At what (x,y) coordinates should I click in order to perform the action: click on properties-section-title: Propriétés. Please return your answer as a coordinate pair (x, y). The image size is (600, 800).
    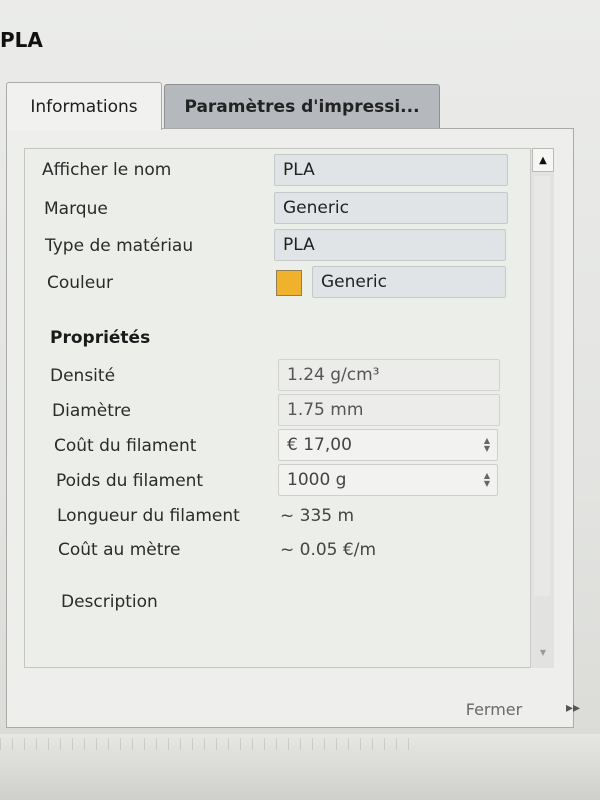
    Looking at the image, I should click on (100, 338).